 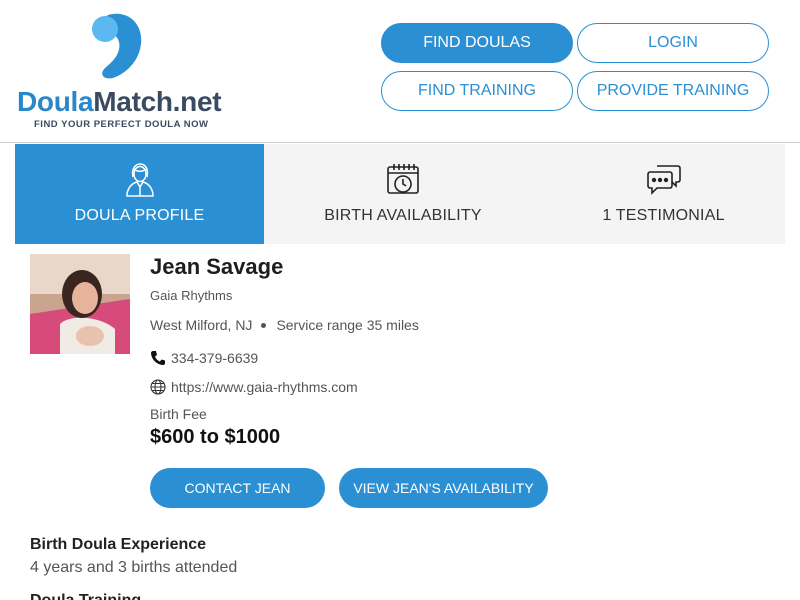 I want to click on tab-label: BIRTH AVAILABILITY, so click(x=403, y=215).